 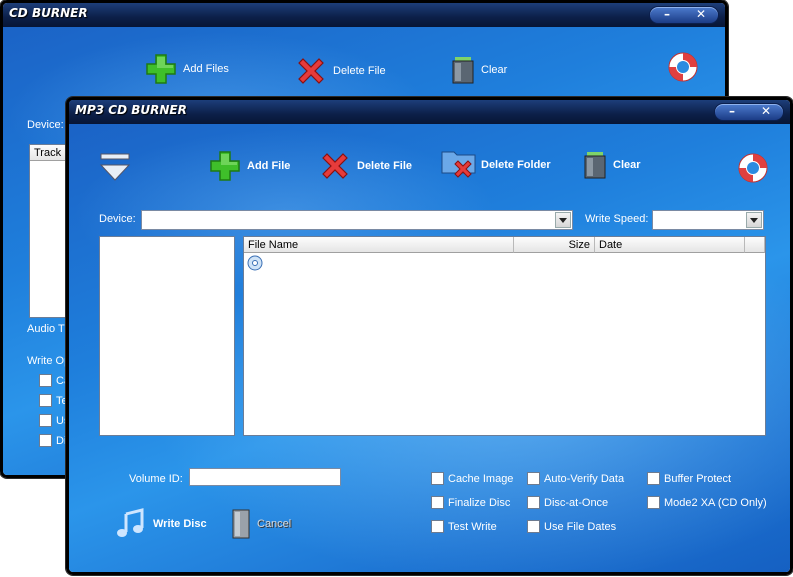 I want to click on cancel-label: Cancel, so click(x=274, y=524).